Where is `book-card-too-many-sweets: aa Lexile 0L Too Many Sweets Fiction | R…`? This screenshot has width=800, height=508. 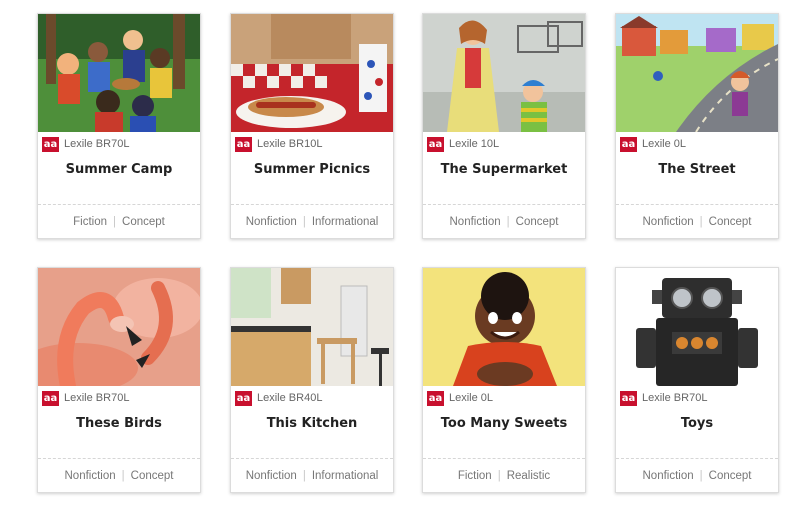
book-card-too-many-sweets: aa Lexile 0L Too Many Sweets Fiction | R… is located at coordinates (504, 380).